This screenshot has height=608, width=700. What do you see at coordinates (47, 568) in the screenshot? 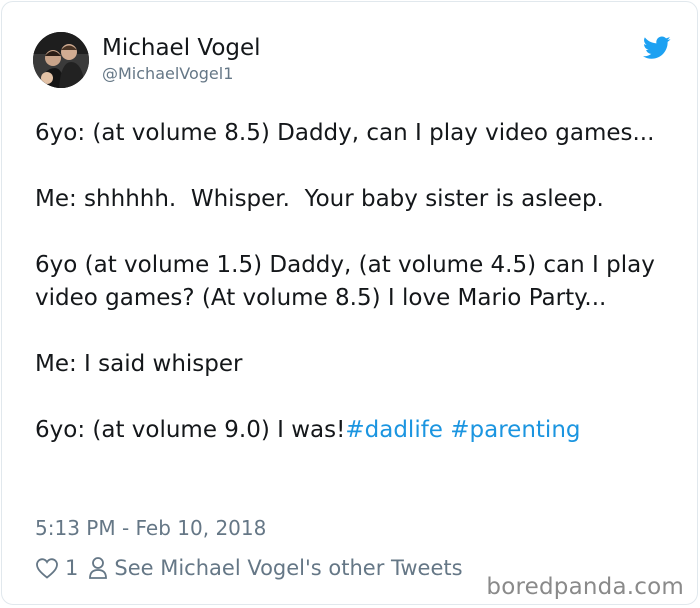
I see `heart-icon` at bounding box center [47, 568].